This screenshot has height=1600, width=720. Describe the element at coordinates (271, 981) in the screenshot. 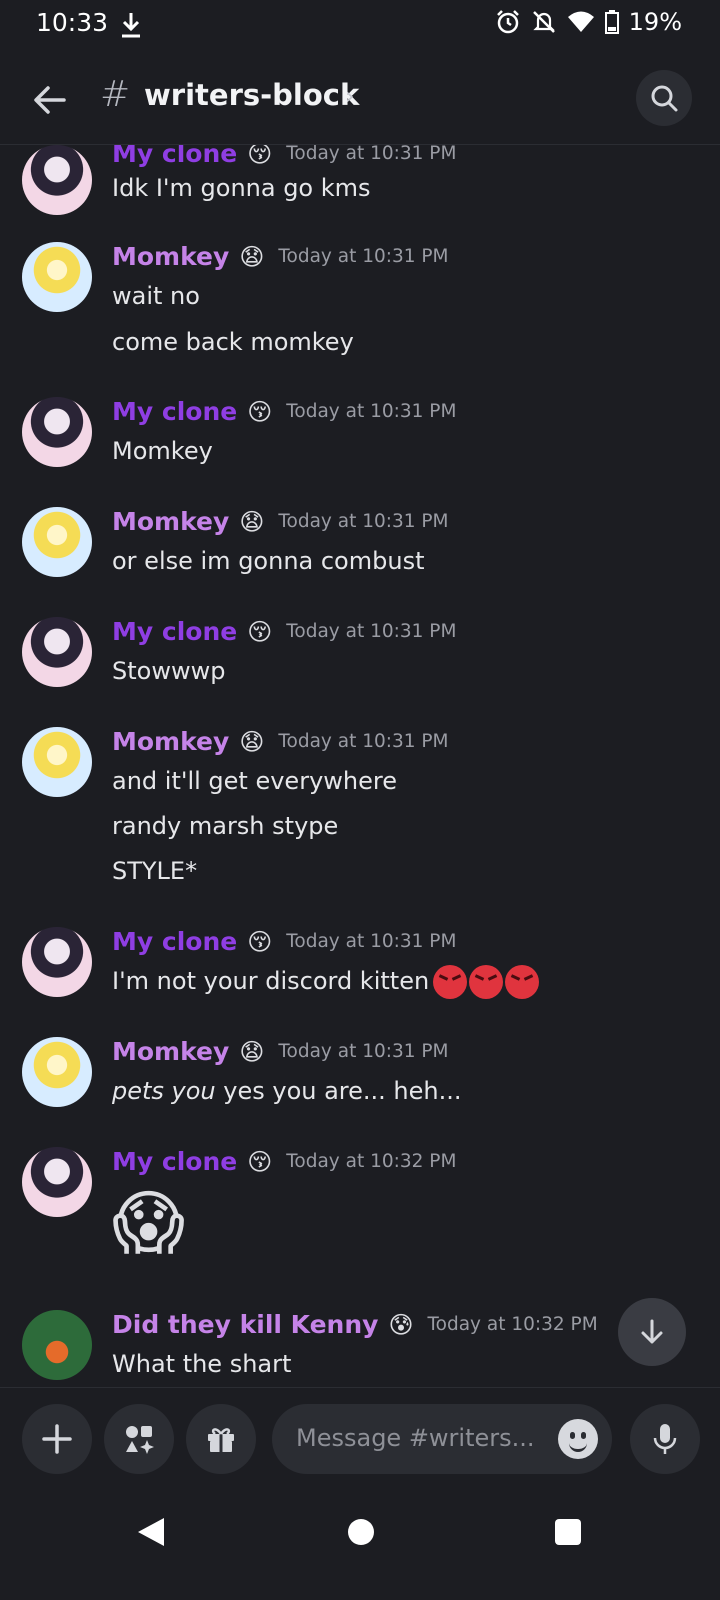

I see `message-text: I'm not your discord kitten` at that location.